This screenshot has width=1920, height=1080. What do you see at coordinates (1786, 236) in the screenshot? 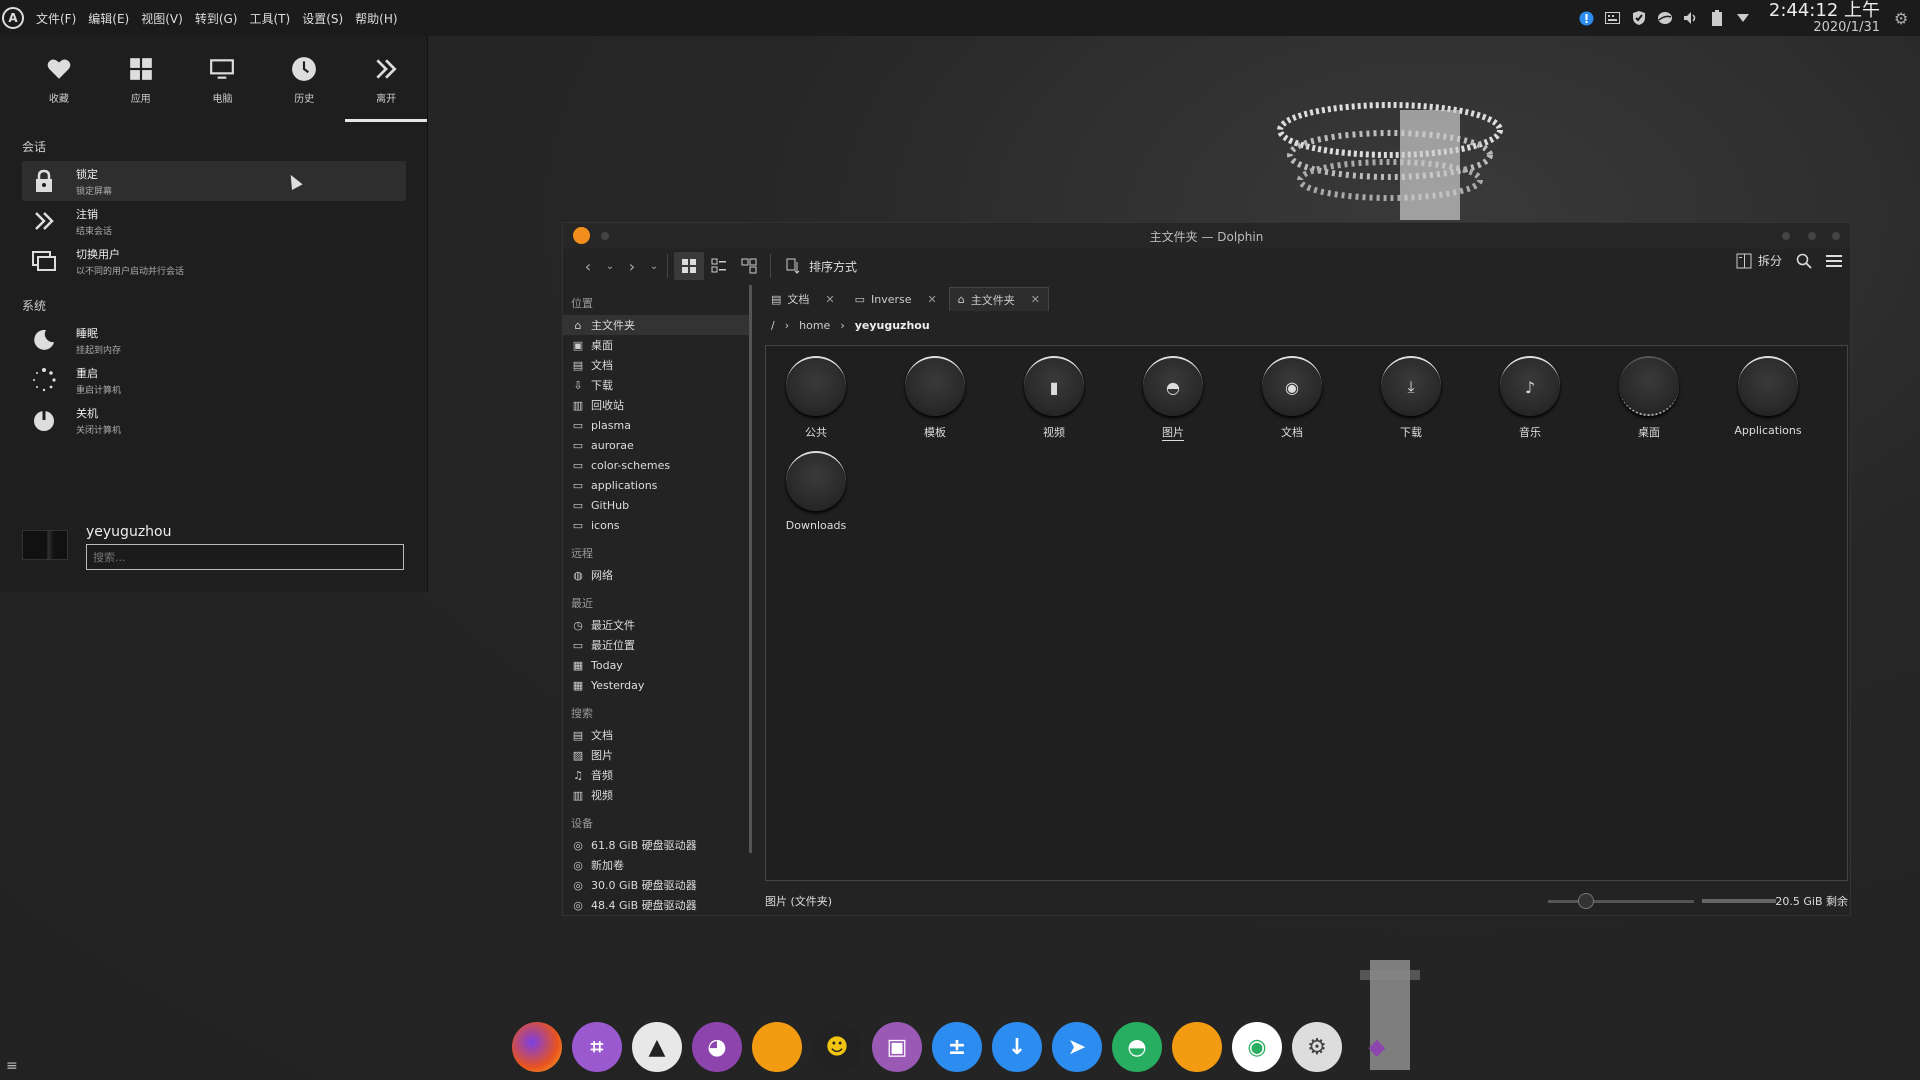
I see `minimize-button` at bounding box center [1786, 236].